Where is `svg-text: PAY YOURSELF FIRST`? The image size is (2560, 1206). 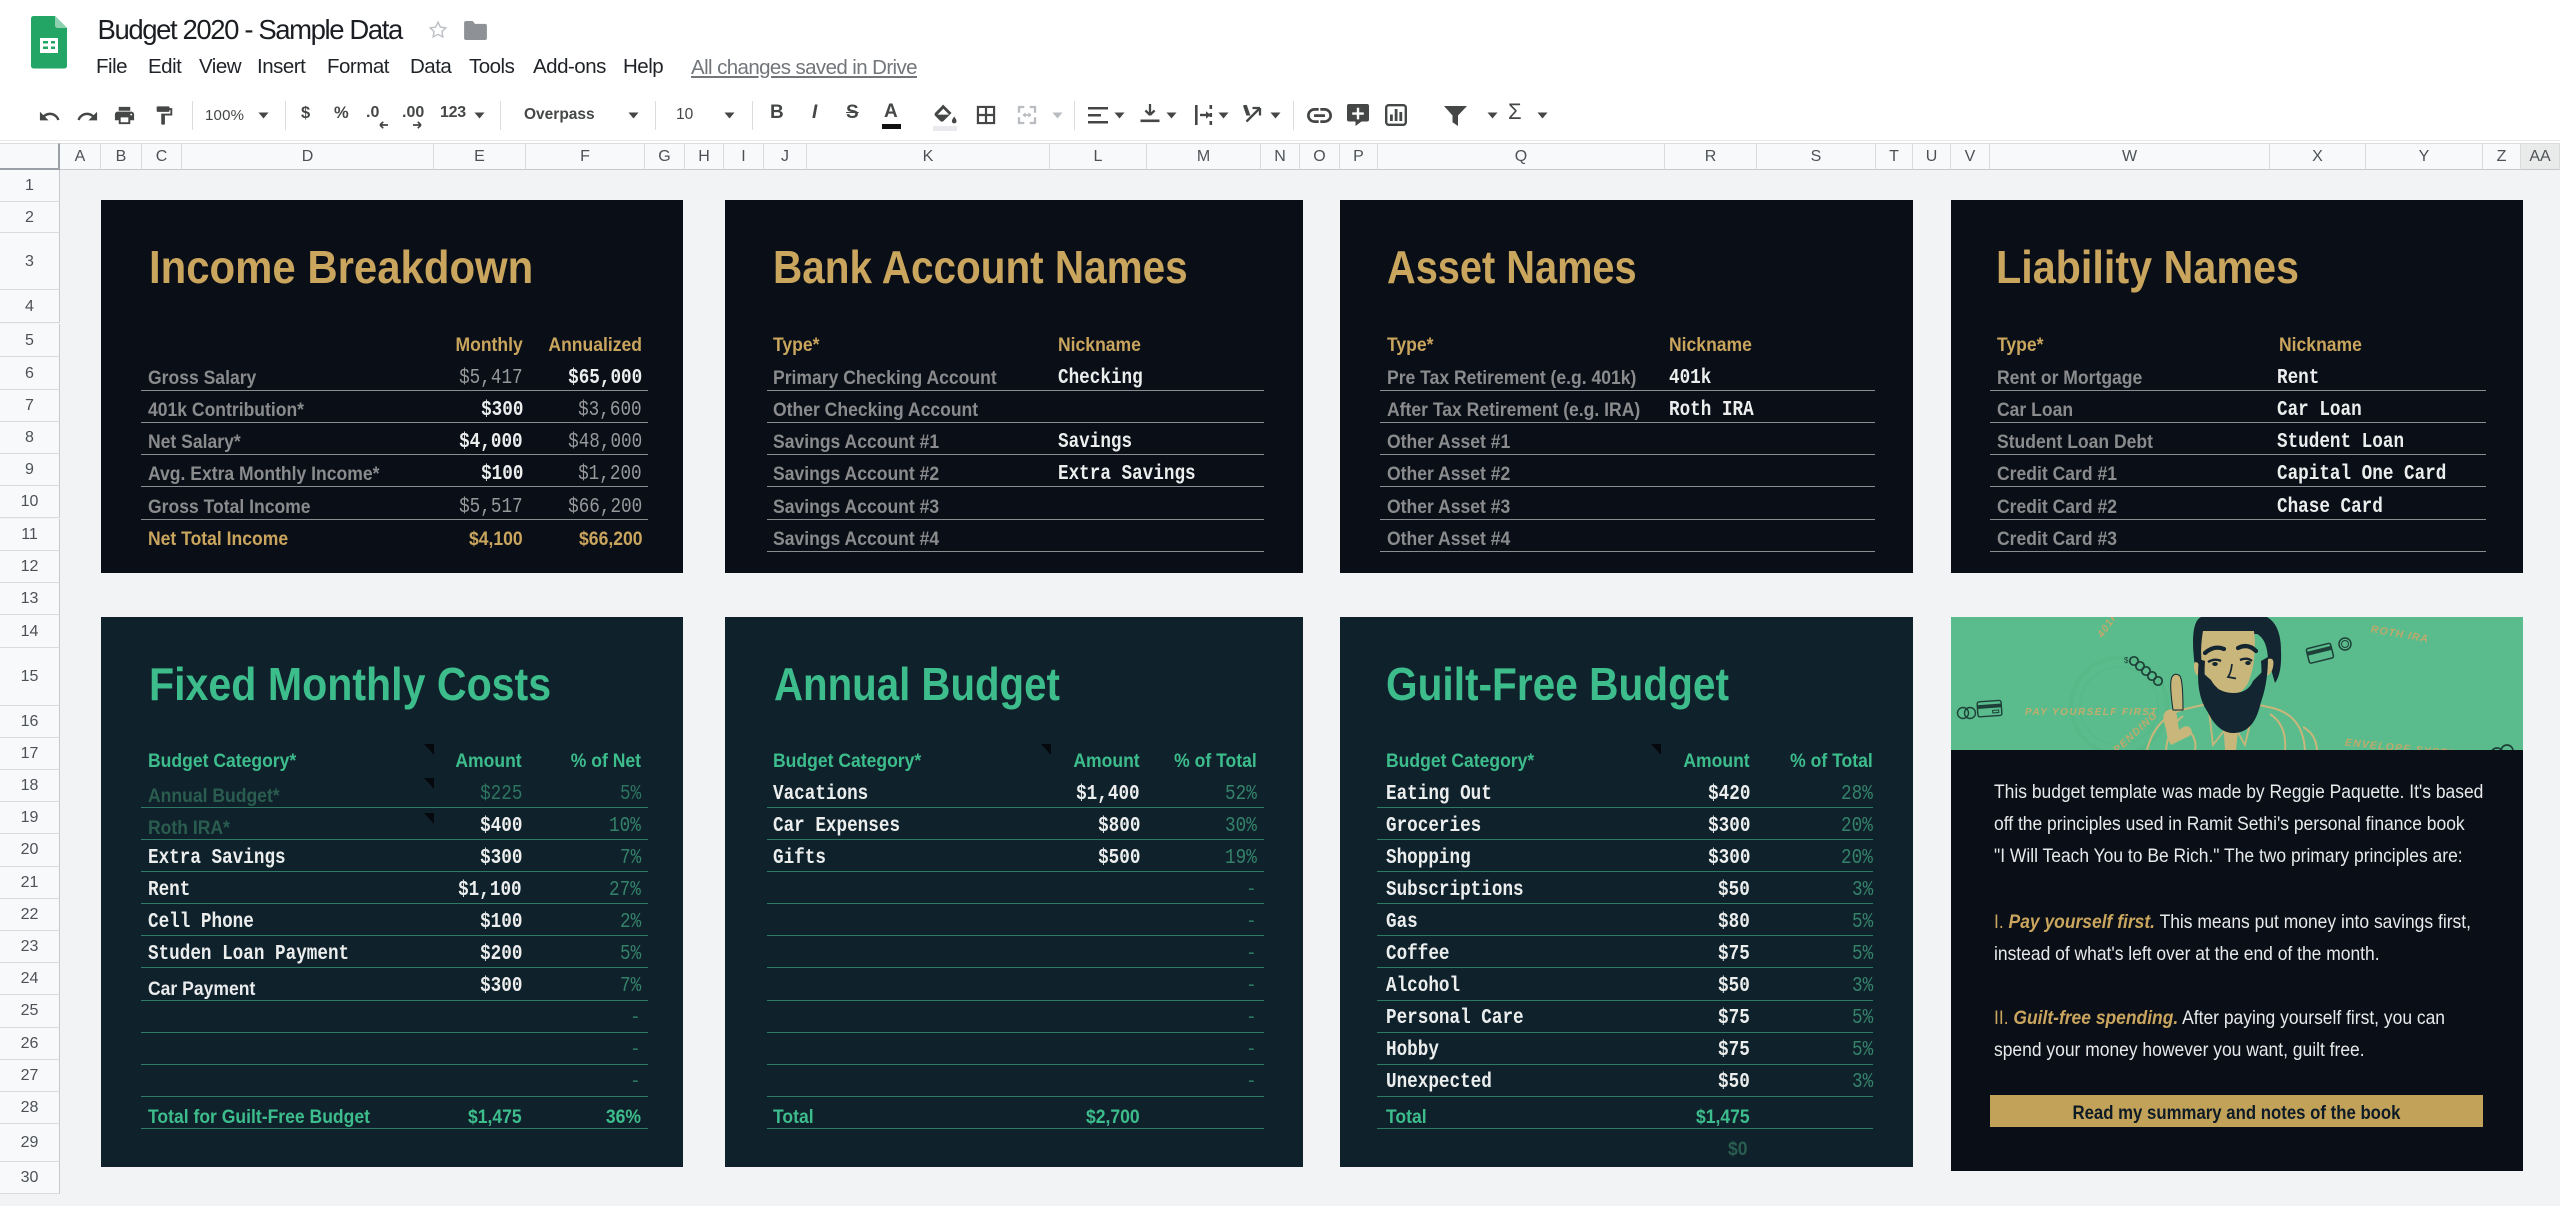
svg-text: PAY YOURSELF FIRST is located at coordinates (2091, 712).